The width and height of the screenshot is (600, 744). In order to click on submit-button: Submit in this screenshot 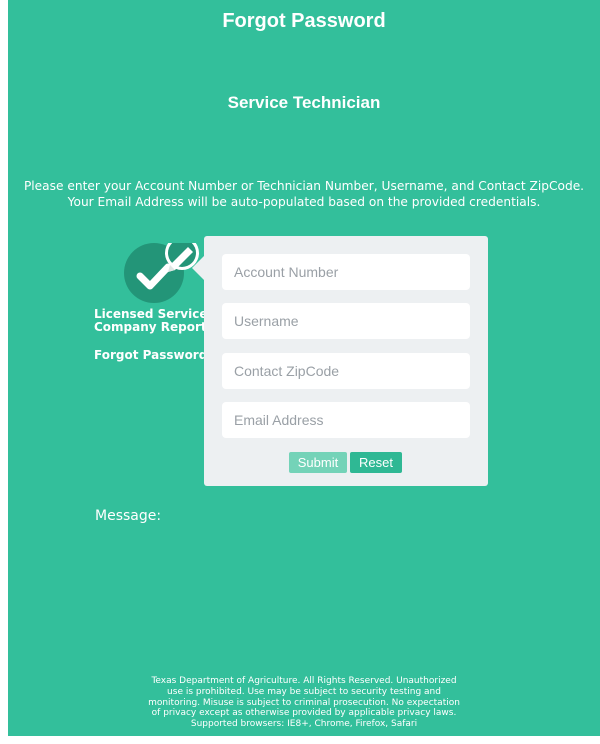, I will do `click(318, 462)`.